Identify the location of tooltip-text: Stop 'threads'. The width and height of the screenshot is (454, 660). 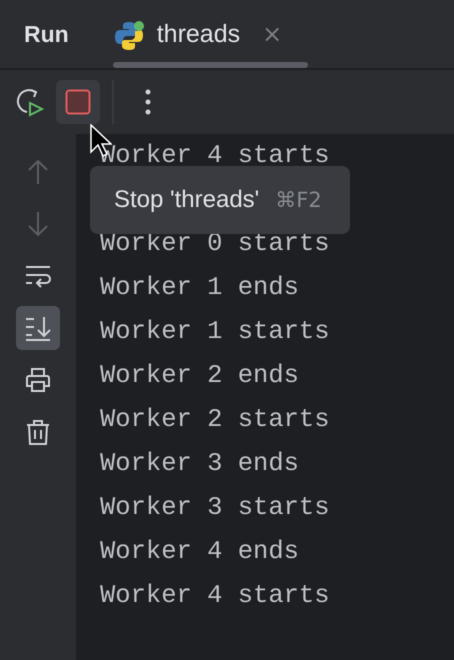
(187, 200).